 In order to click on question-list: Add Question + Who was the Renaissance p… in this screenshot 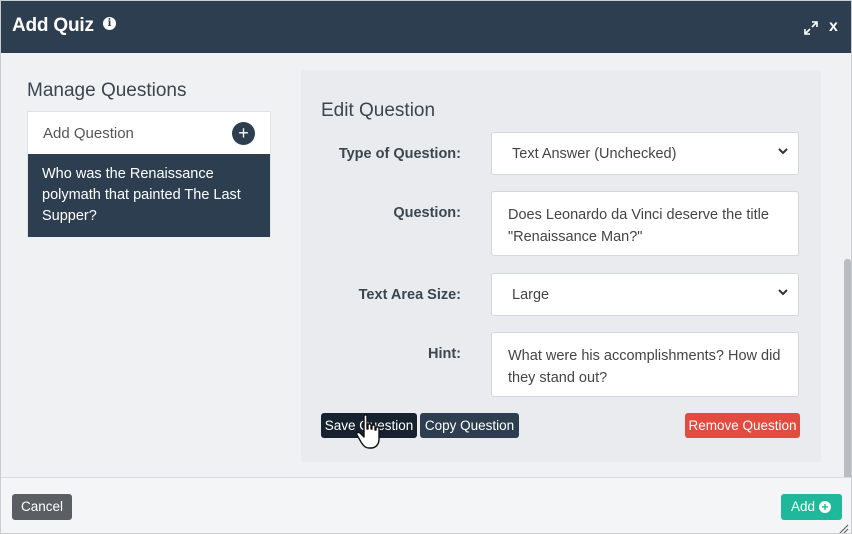, I will do `click(149, 174)`.